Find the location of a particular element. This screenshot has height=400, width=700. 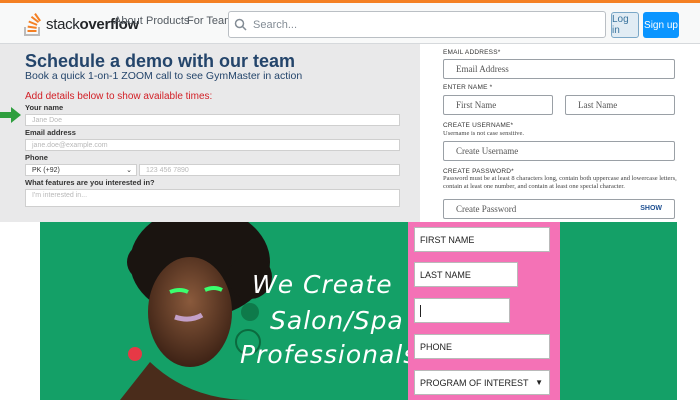

search-box is located at coordinates (417, 24).